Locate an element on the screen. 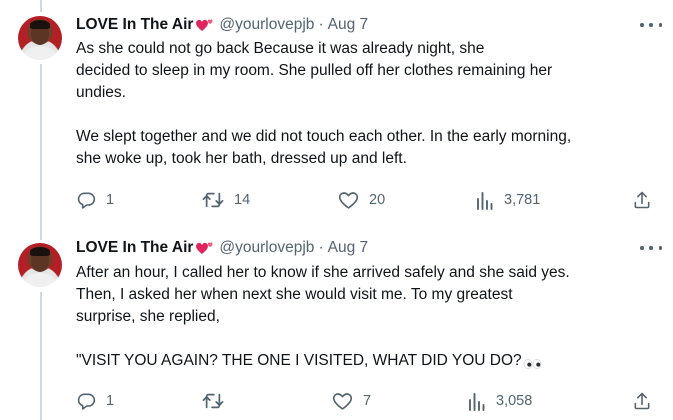 The height and width of the screenshot is (420, 673). repost-count: 14 is located at coordinates (242, 200).